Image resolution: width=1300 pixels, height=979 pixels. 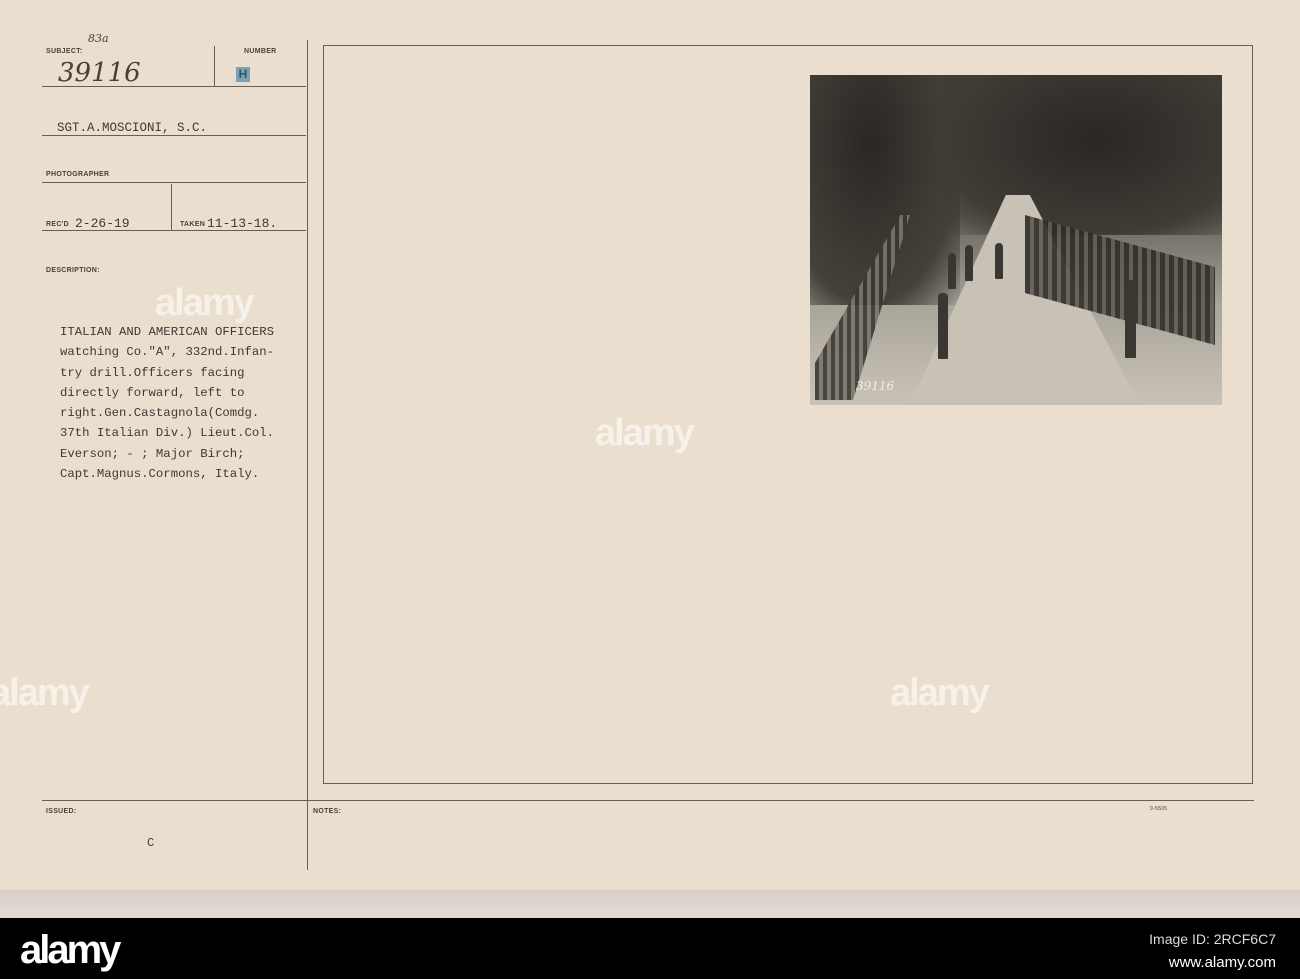 I want to click on taken-value: 11-13-18., so click(x=242, y=223).